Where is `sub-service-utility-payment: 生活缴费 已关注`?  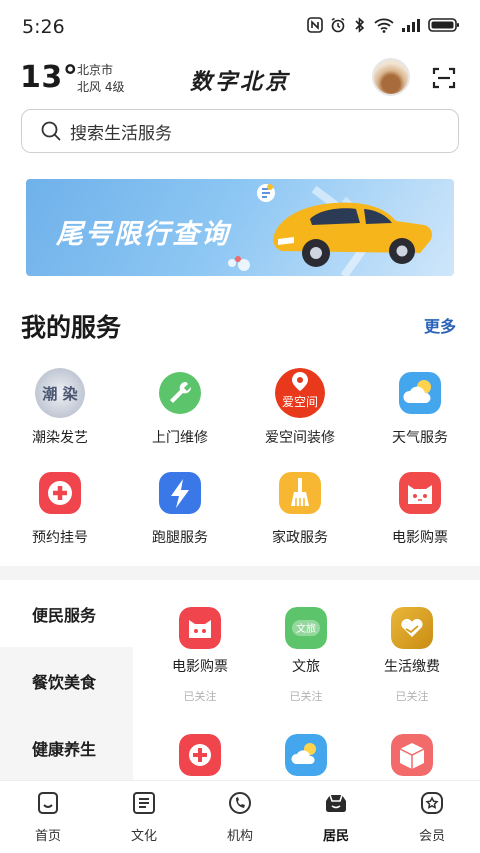
sub-service-utility-payment: 生活缴费 已关注 is located at coordinates (412, 655).